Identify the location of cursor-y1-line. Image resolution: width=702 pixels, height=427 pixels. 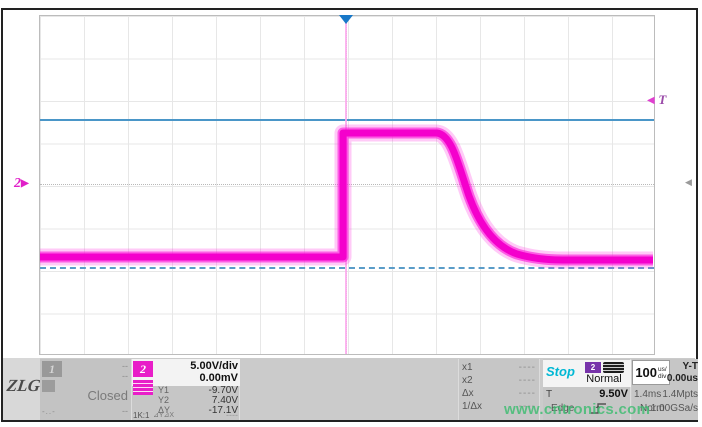
(347, 268).